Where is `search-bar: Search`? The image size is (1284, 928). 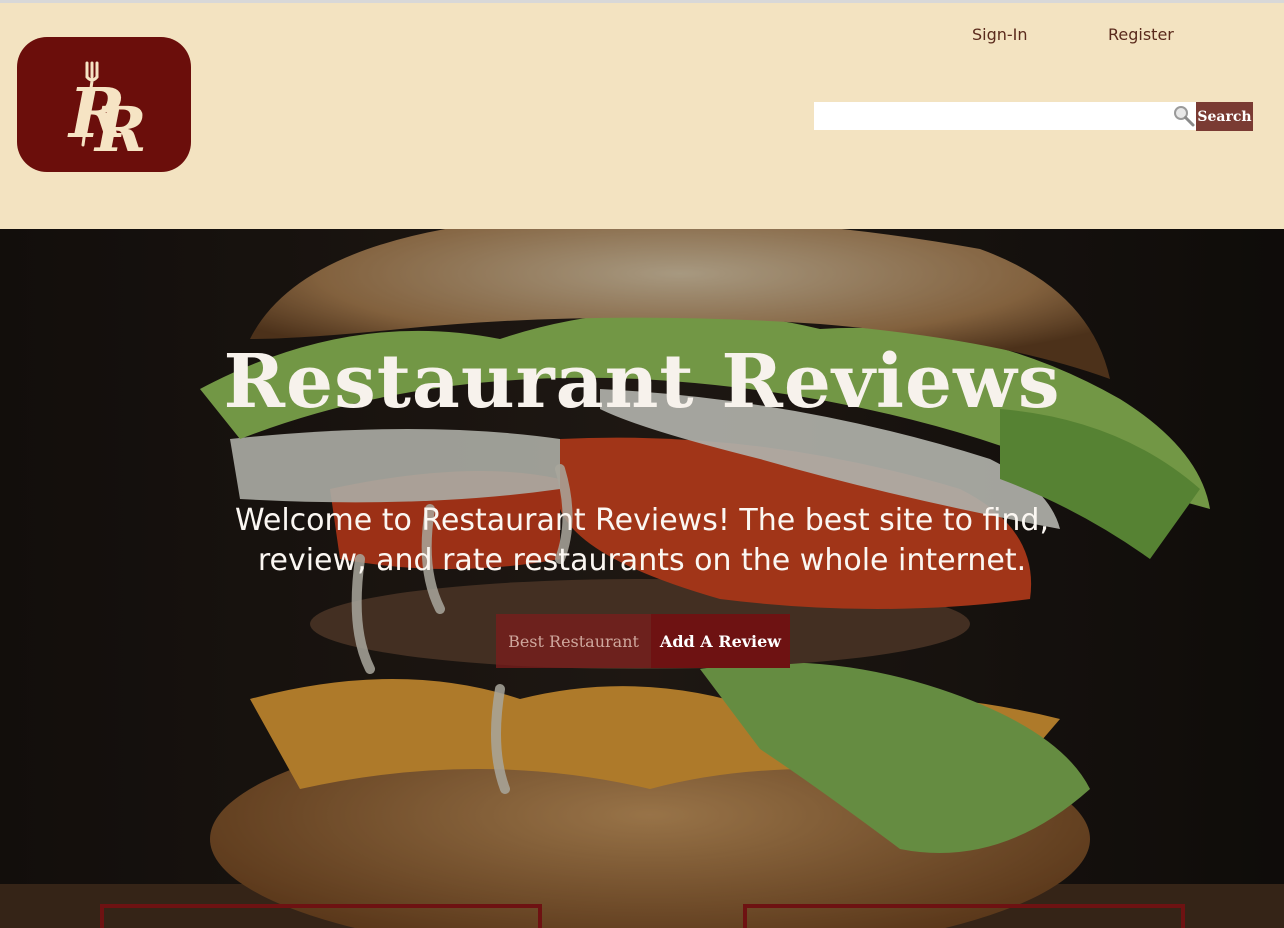 search-bar: Search is located at coordinates (1033, 116).